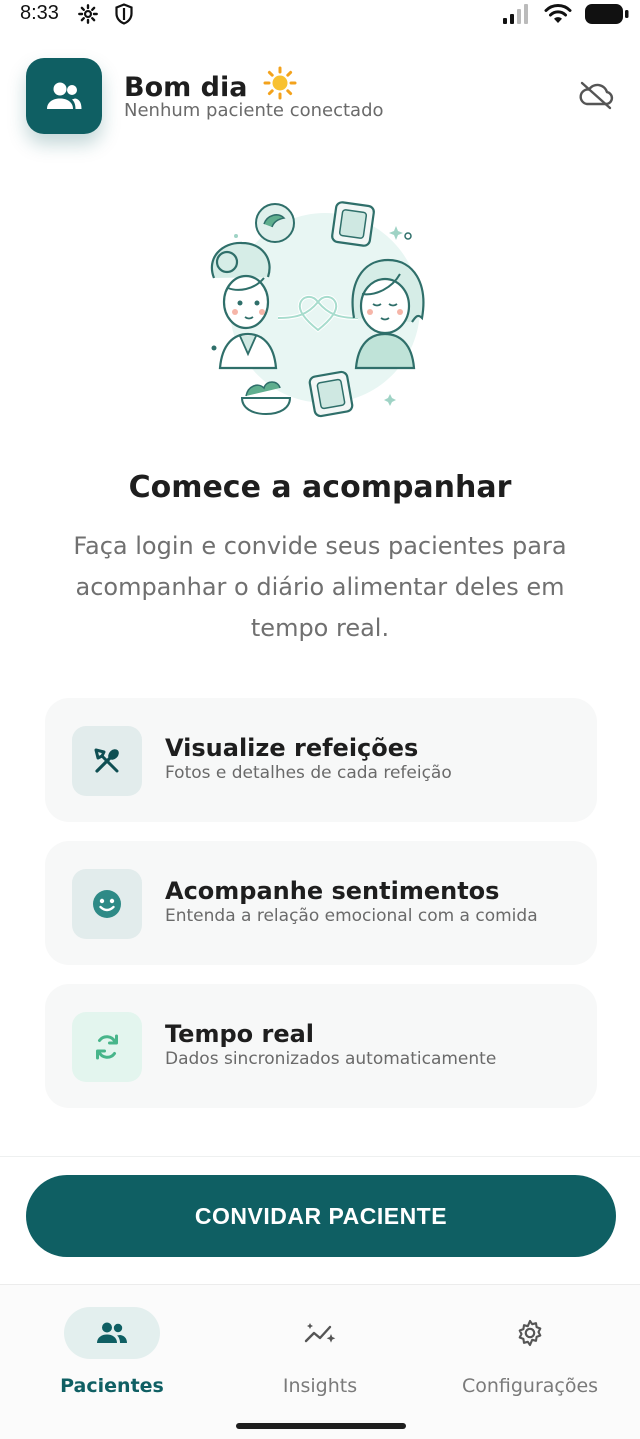 This screenshot has width=640, height=1439. What do you see at coordinates (280, 83) in the screenshot?
I see `sun-icon` at bounding box center [280, 83].